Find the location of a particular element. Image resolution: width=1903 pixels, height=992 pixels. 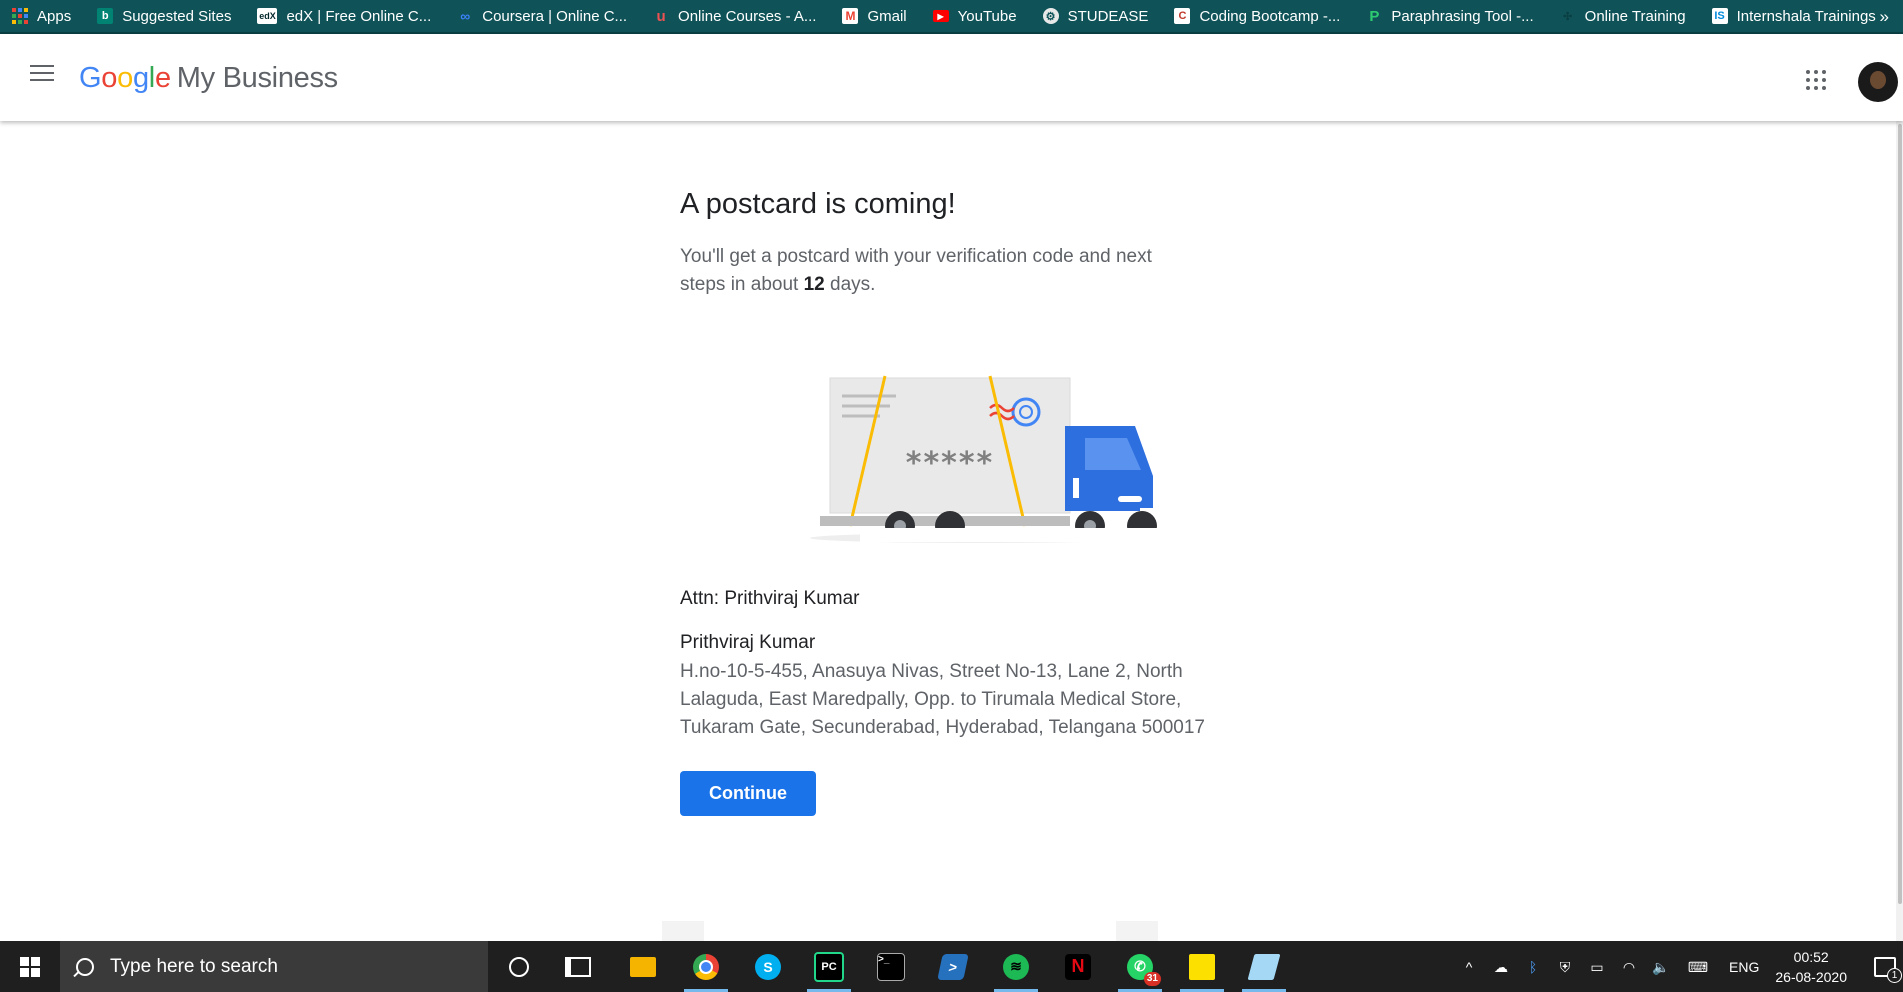

logo-letter: g is located at coordinates (140, 78).